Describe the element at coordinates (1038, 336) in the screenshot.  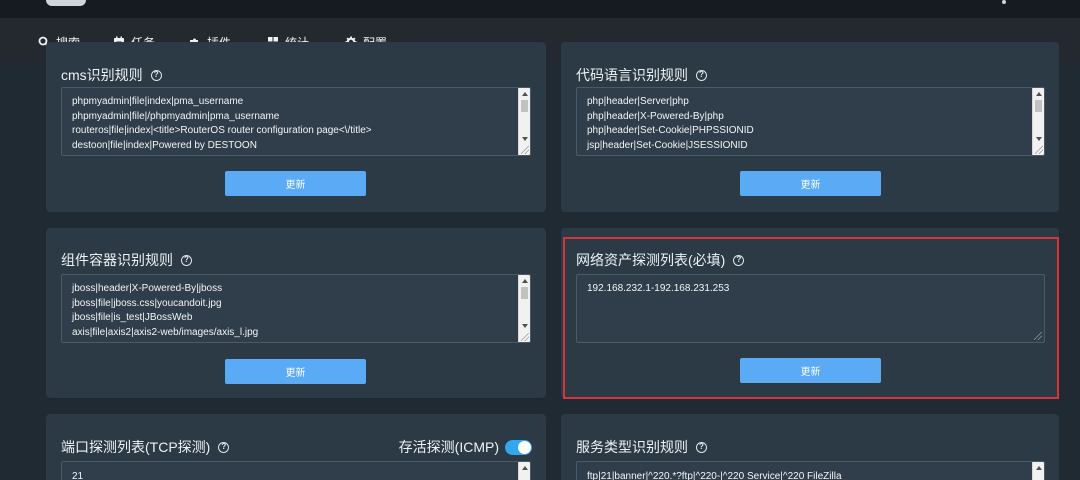
I see `resize-handle` at that location.